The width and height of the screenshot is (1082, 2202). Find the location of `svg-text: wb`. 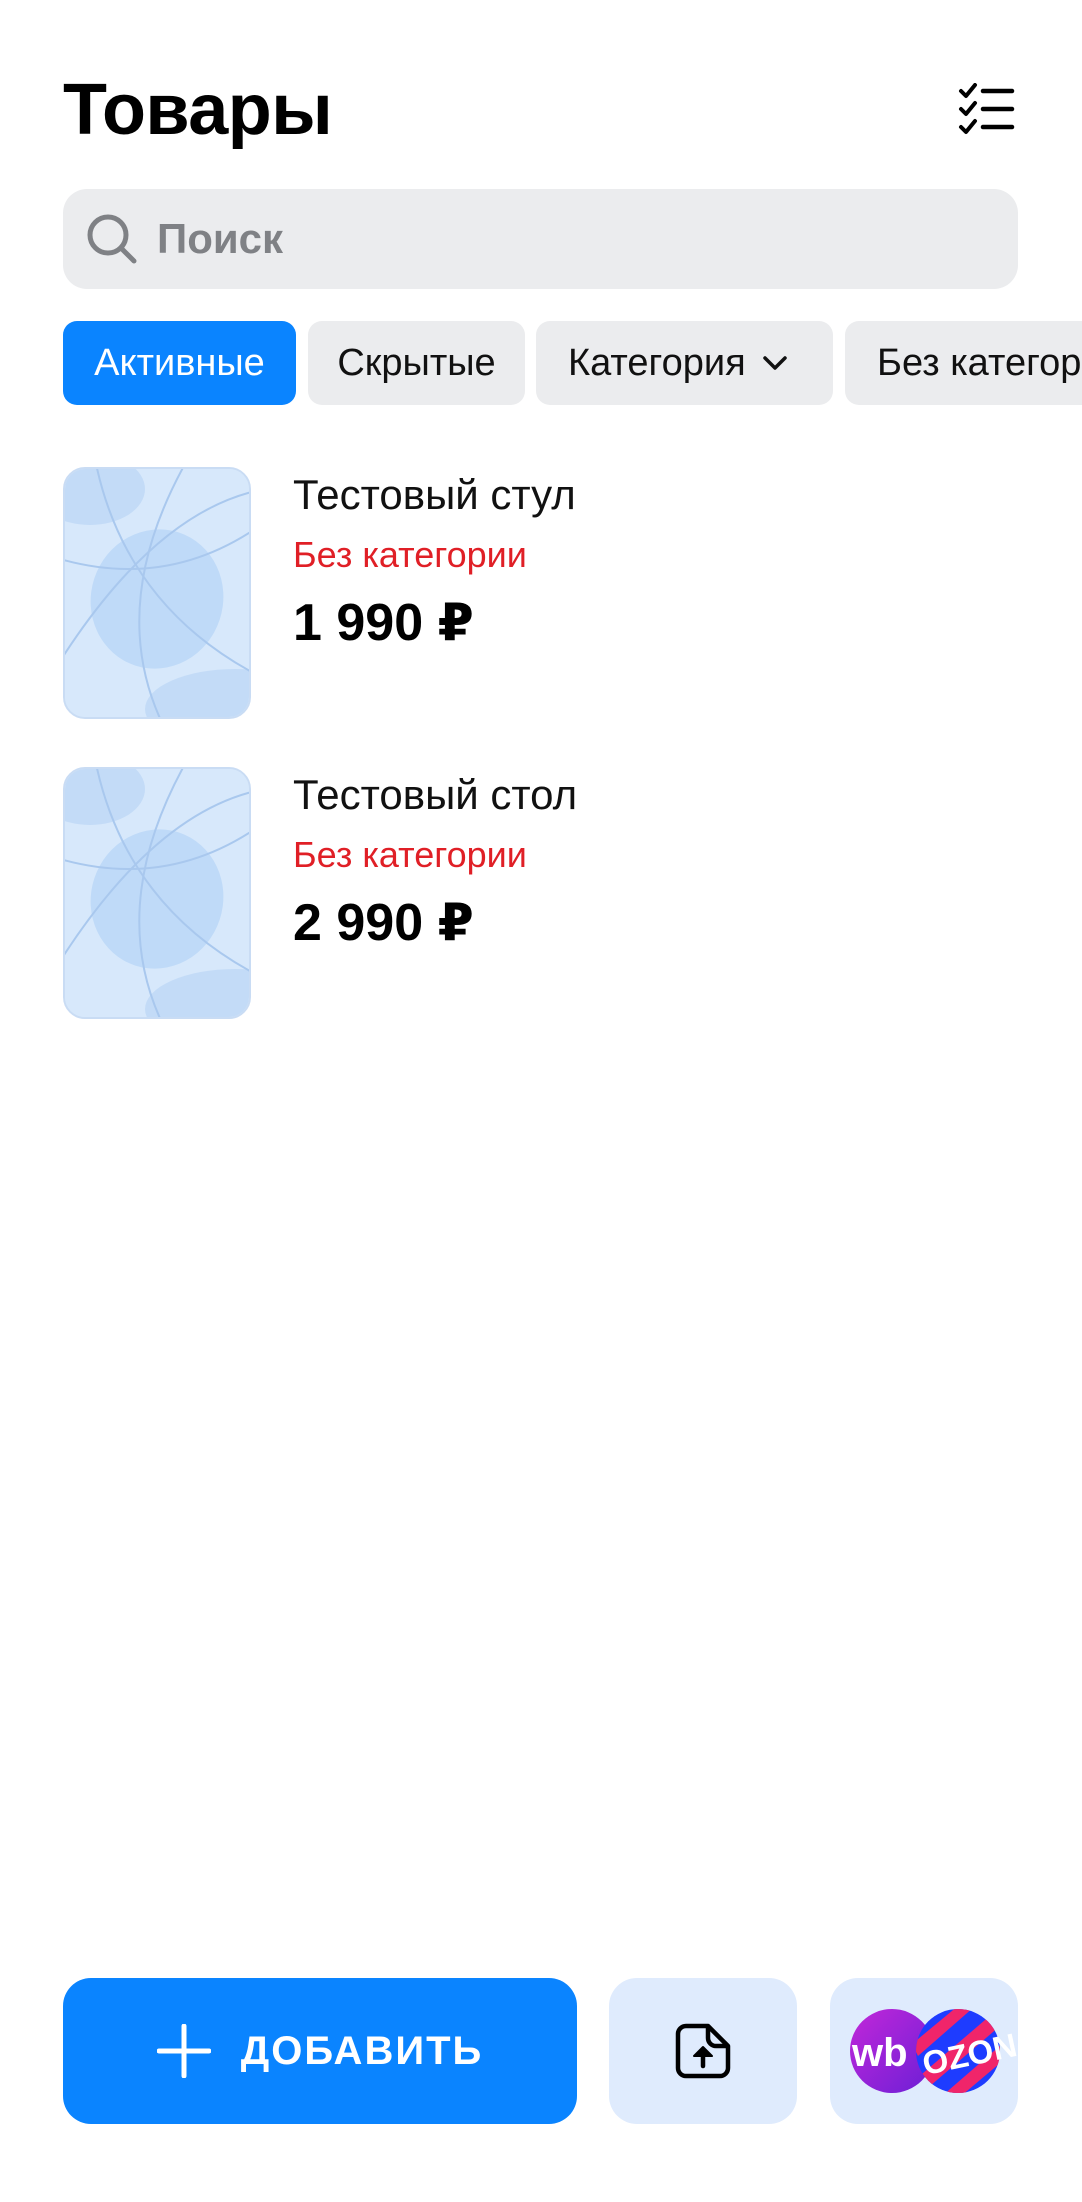

svg-text: wb is located at coordinates (879, 2053).